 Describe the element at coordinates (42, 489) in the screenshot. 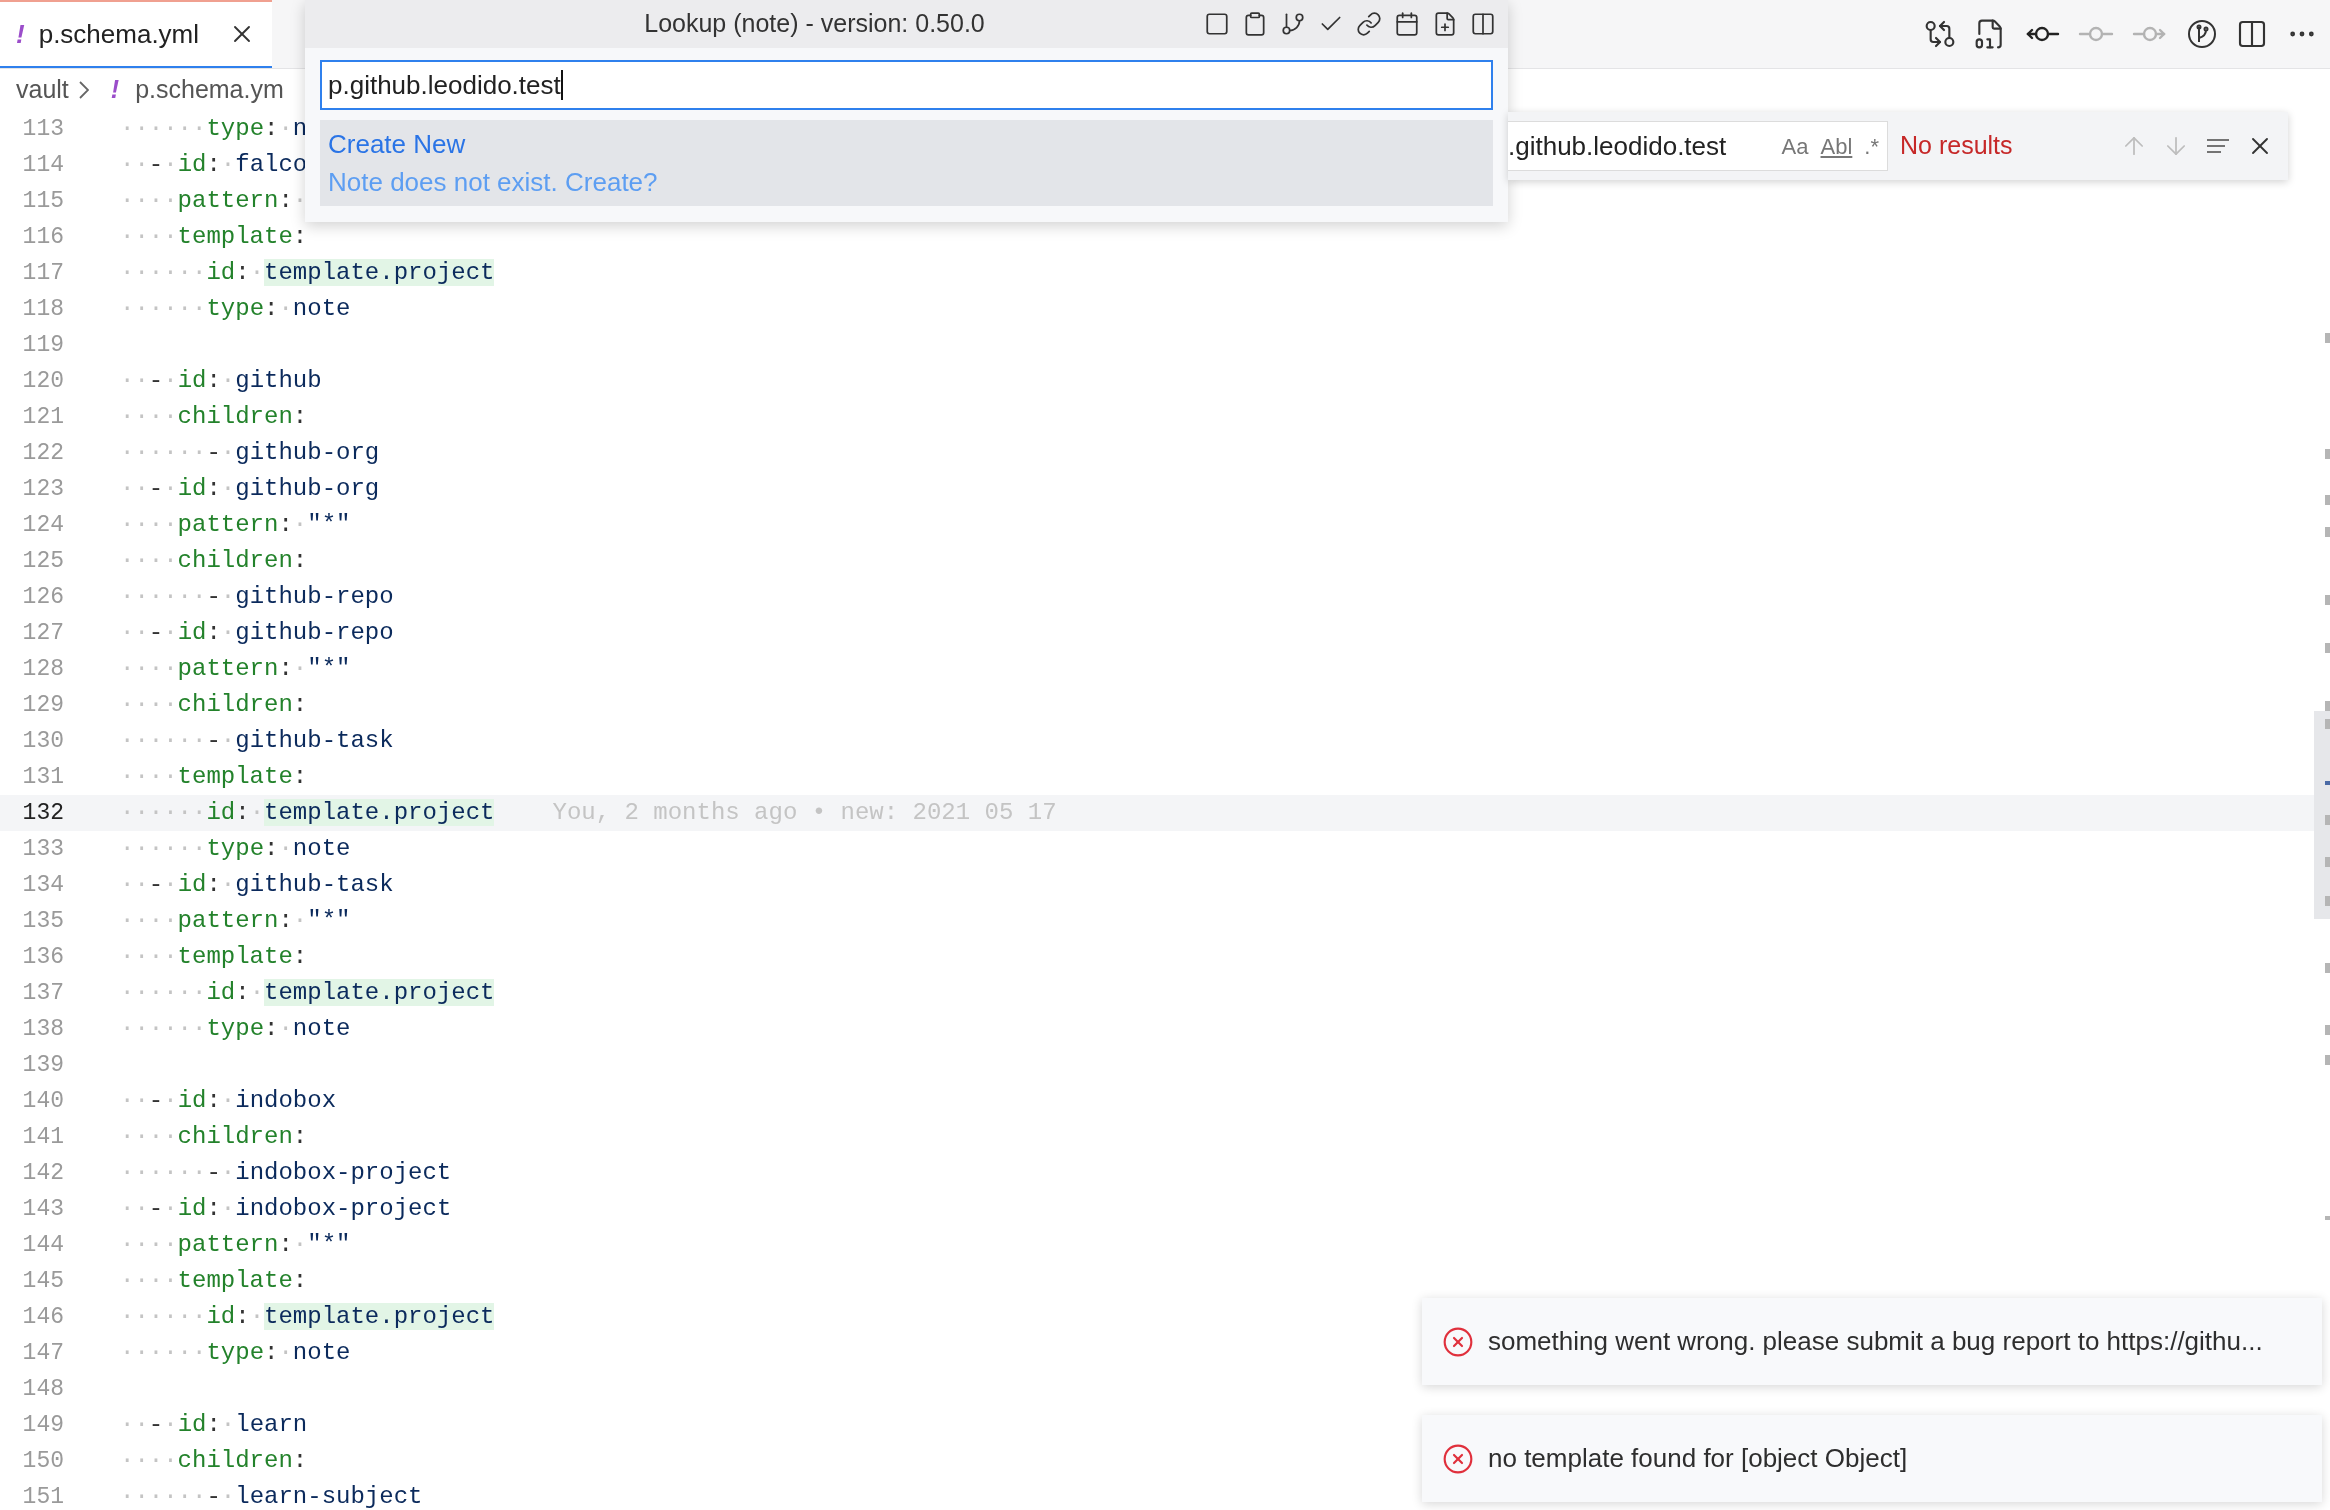

I see `line-number: 123` at that location.